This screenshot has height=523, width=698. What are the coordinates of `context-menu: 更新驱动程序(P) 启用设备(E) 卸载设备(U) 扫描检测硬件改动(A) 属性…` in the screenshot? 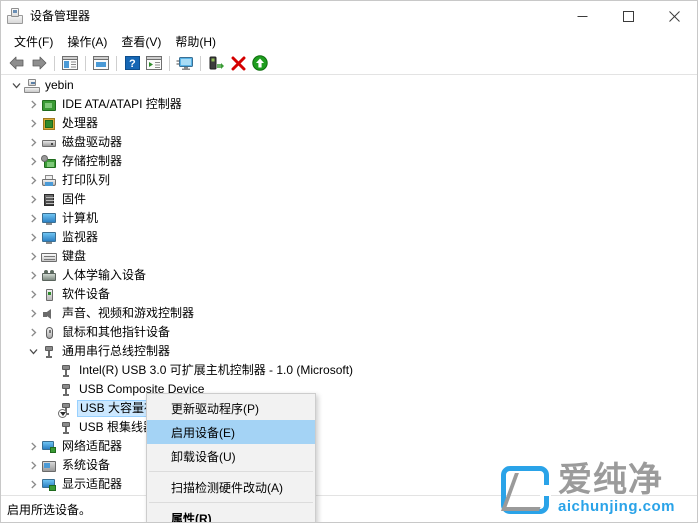 It's located at (231, 458).